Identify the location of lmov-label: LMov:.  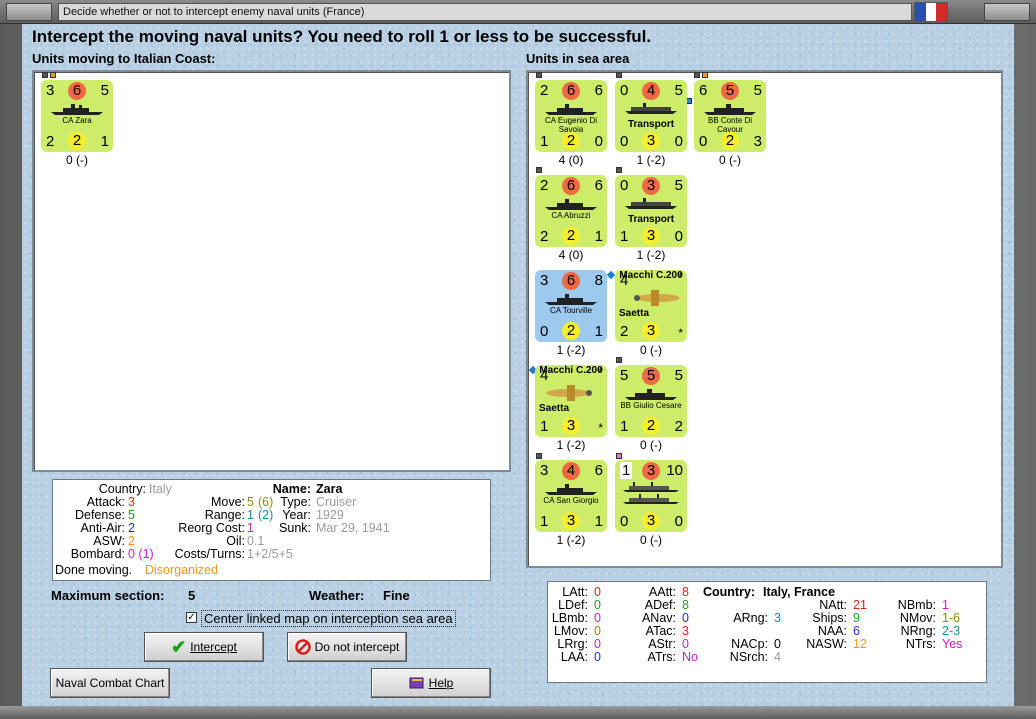
(570, 631).